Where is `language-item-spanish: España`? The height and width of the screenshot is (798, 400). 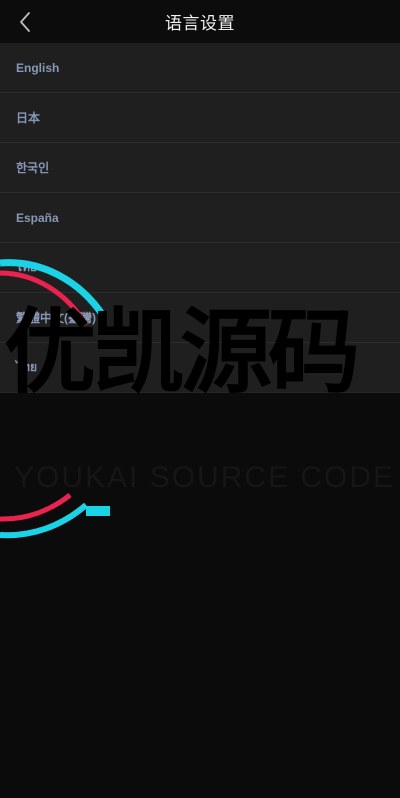
language-item-spanish: España is located at coordinates (200, 218).